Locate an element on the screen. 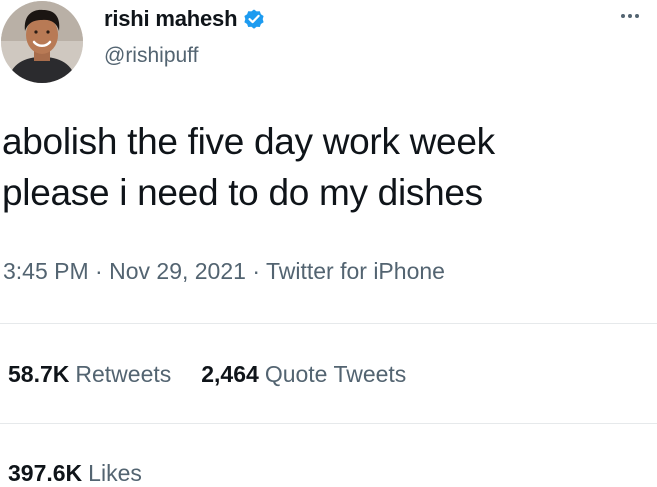  retweets-count: 58.7K is located at coordinates (39, 374).